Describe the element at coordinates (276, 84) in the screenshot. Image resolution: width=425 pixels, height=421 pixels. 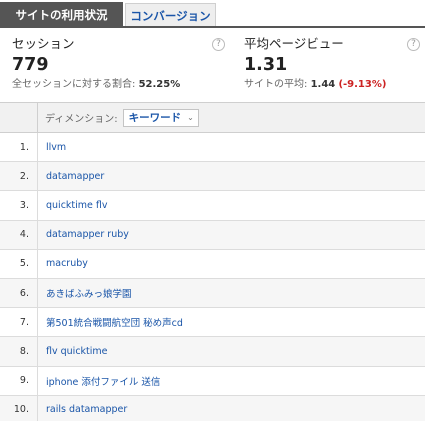
I see `site-average-label: サイトの平均:` at that location.